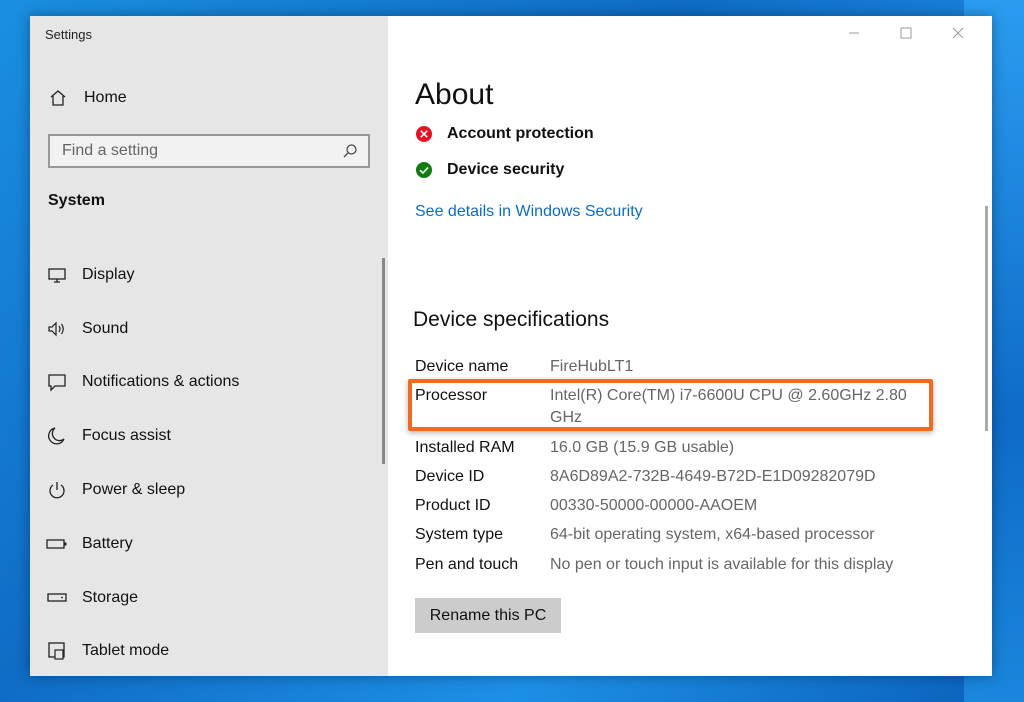 This screenshot has width=1024, height=702. Describe the element at coordinates (57, 275) in the screenshot. I see `display-icon` at that location.